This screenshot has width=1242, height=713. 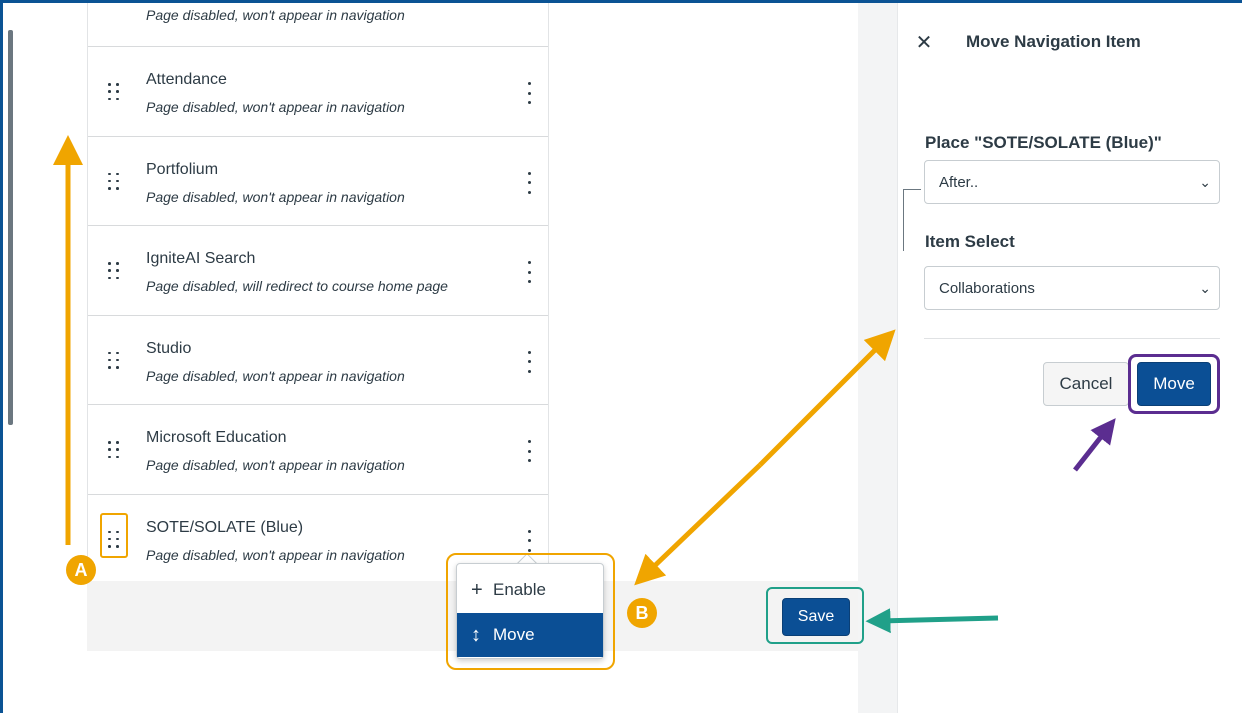 What do you see at coordinates (530, 611) in the screenshot?
I see `menu-highlight-box` at bounding box center [530, 611].